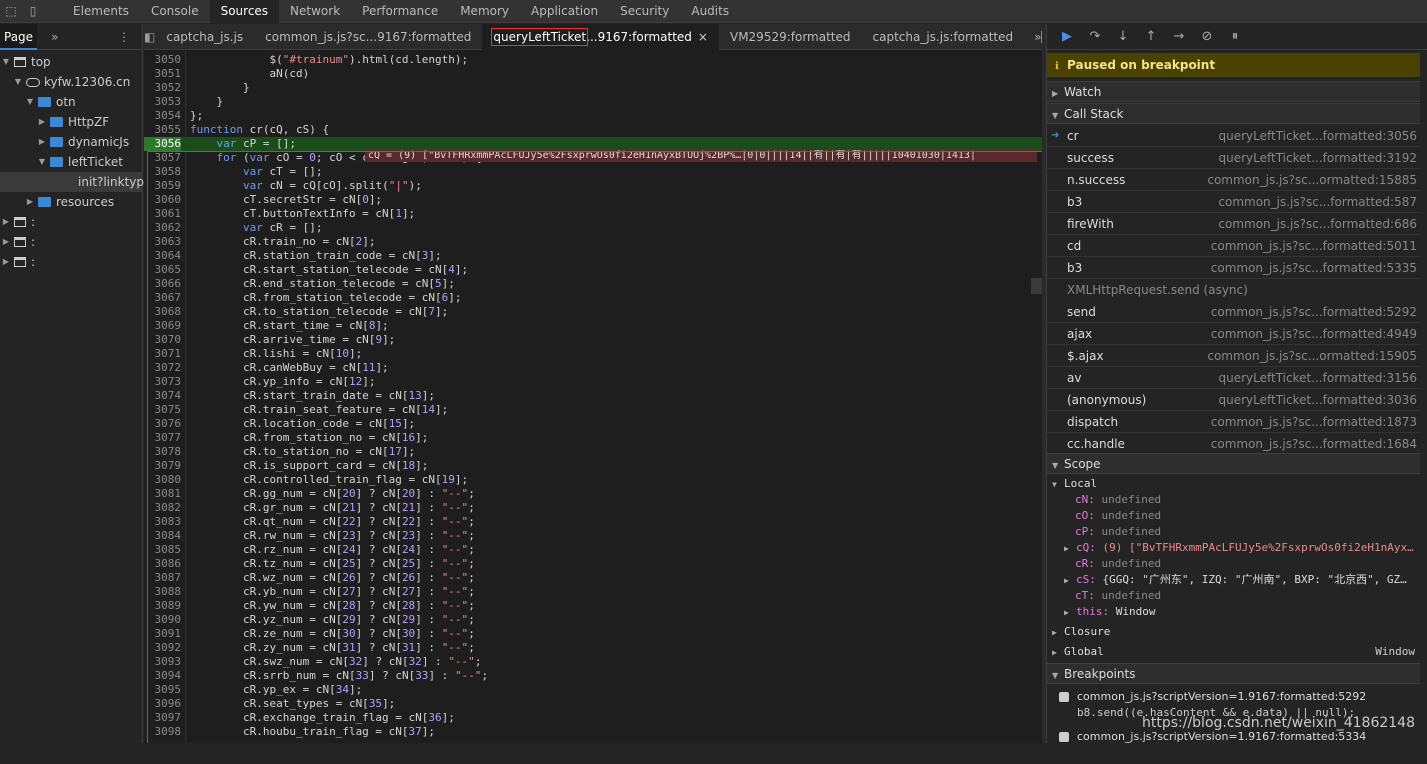 This screenshot has height=764, width=1427. I want to click on line-number: 3062, so click(163, 228).